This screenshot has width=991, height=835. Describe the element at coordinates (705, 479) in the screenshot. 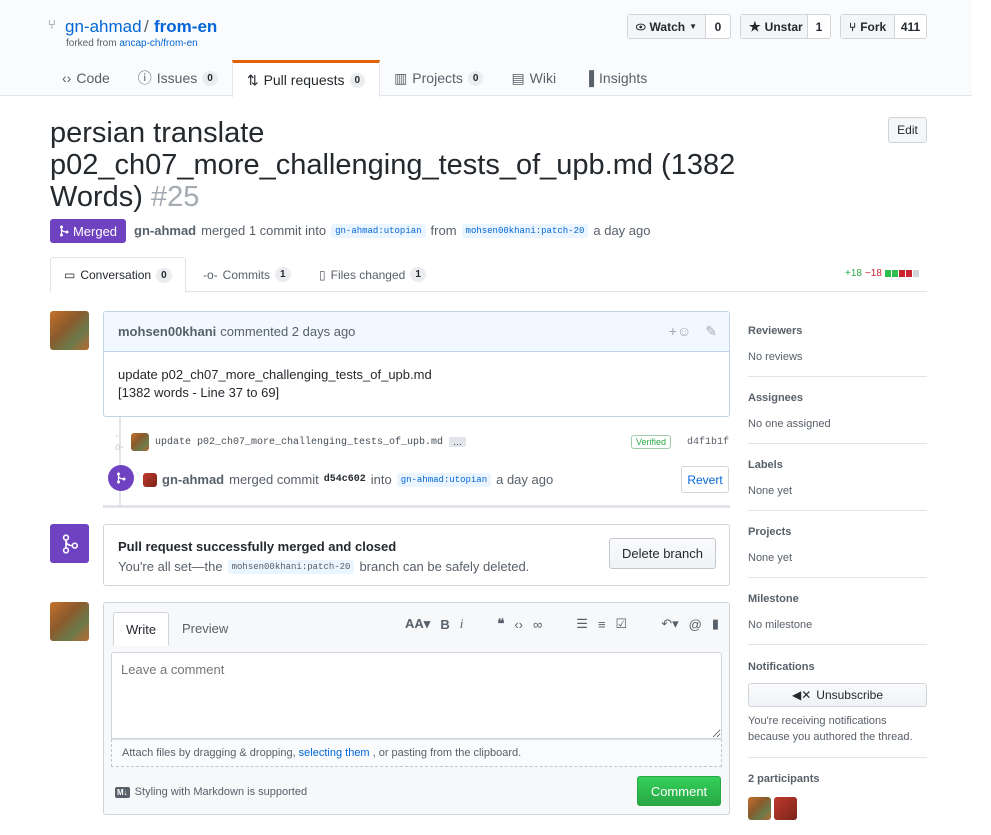

I see `revert-button: Revert` at that location.